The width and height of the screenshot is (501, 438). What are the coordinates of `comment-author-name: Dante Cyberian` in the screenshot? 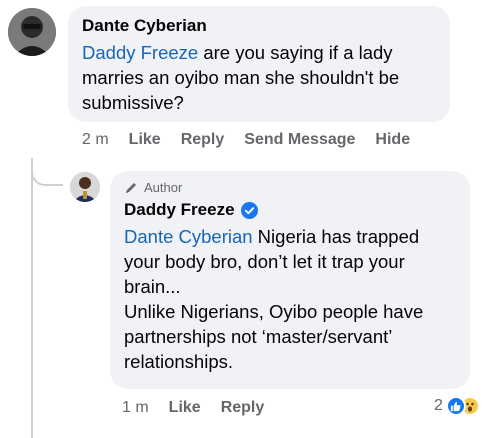 It's located at (259, 26).